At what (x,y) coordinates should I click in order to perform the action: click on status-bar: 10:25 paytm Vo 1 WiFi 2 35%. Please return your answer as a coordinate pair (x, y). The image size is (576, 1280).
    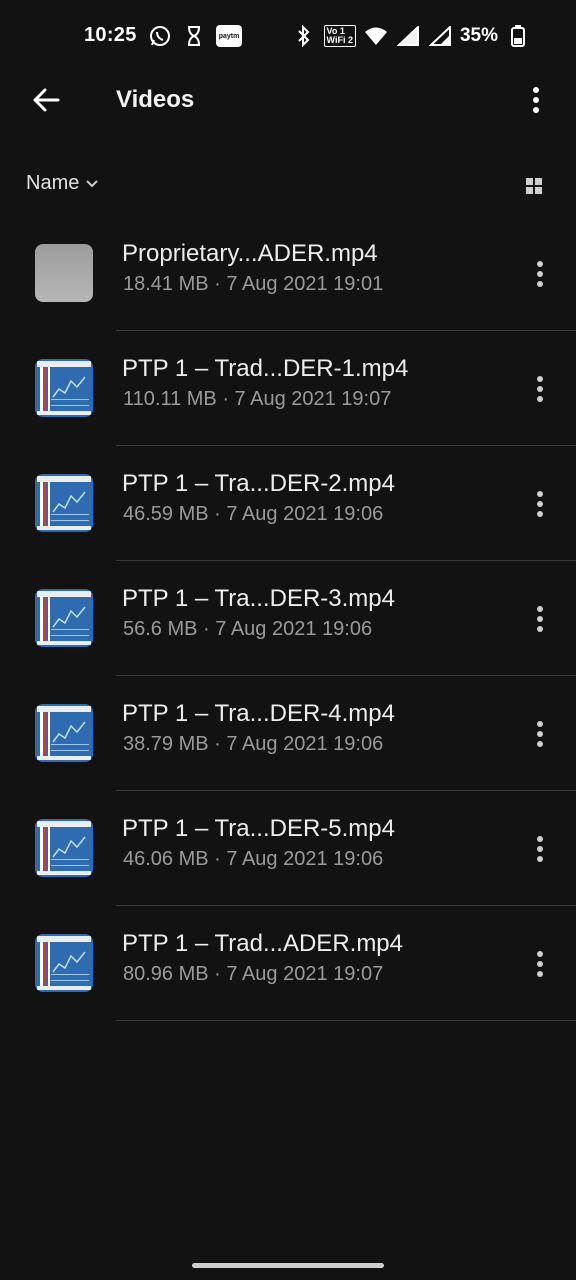
    Looking at the image, I should click on (288, 37).